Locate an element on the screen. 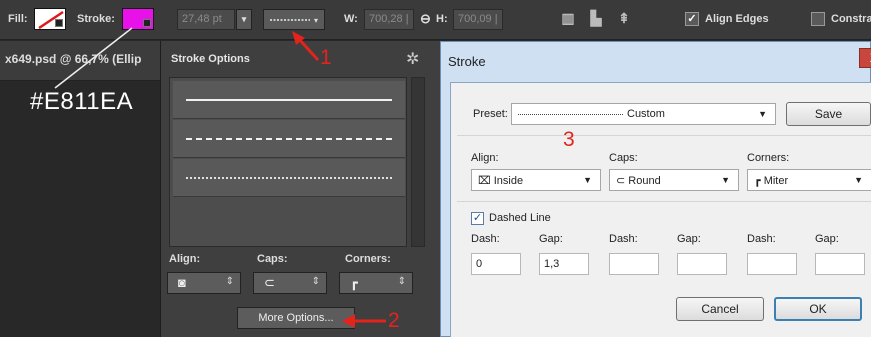 The height and width of the screenshot is (337, 871). step-2-marker: 2 is located at coordinates (394, 320).